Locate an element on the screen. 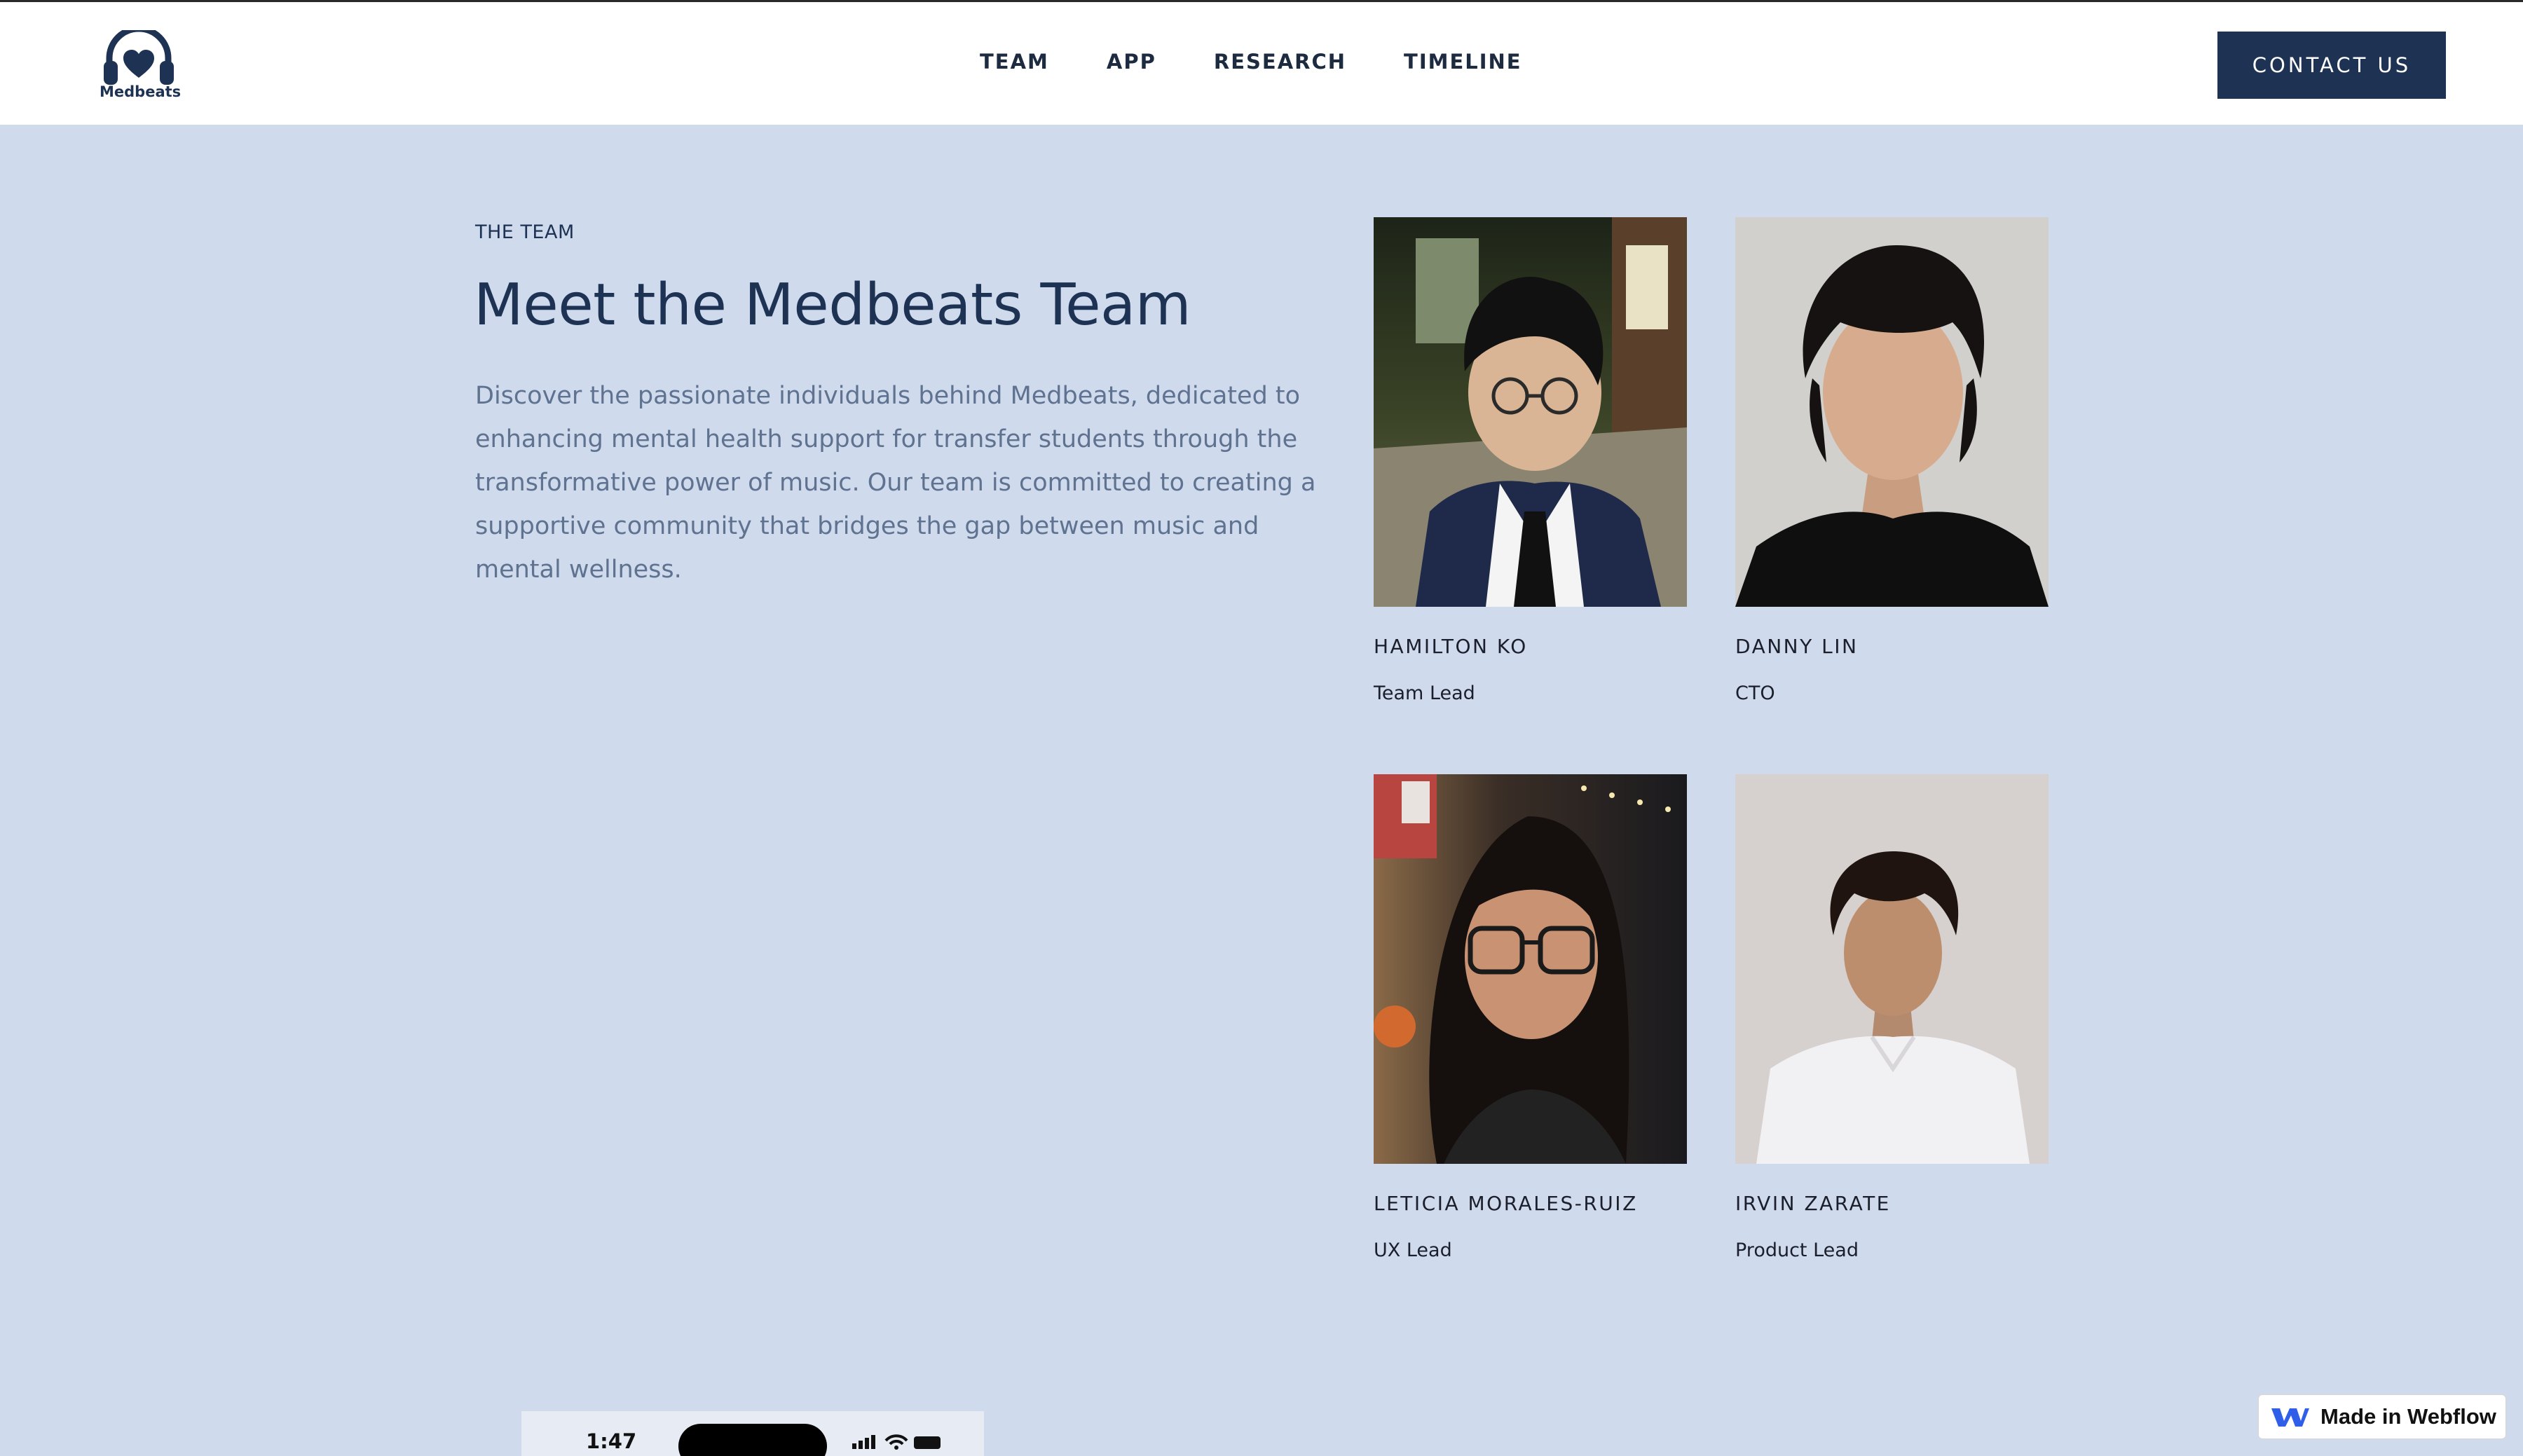 This screenshot has width=2523, height=1456. member-role: CTO is located at coordinates (1755, 693).